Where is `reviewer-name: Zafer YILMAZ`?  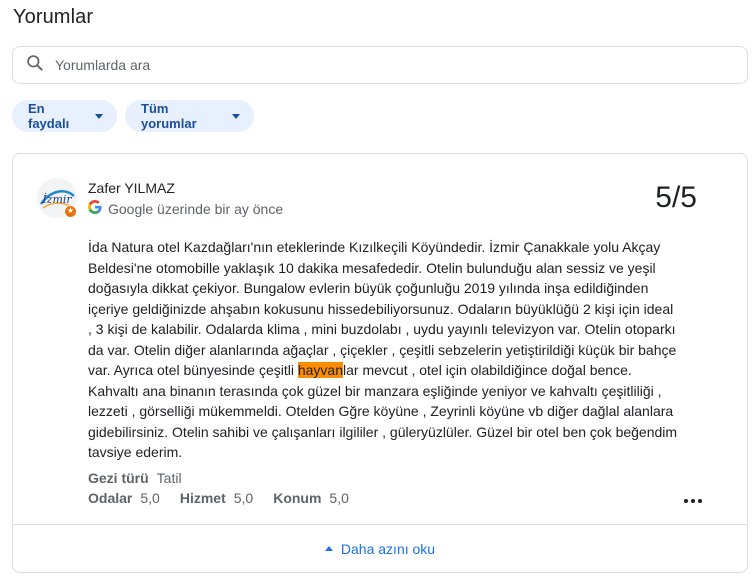
reviewer-name: Zafer YILMAZ is located at coordinates (131, 188).